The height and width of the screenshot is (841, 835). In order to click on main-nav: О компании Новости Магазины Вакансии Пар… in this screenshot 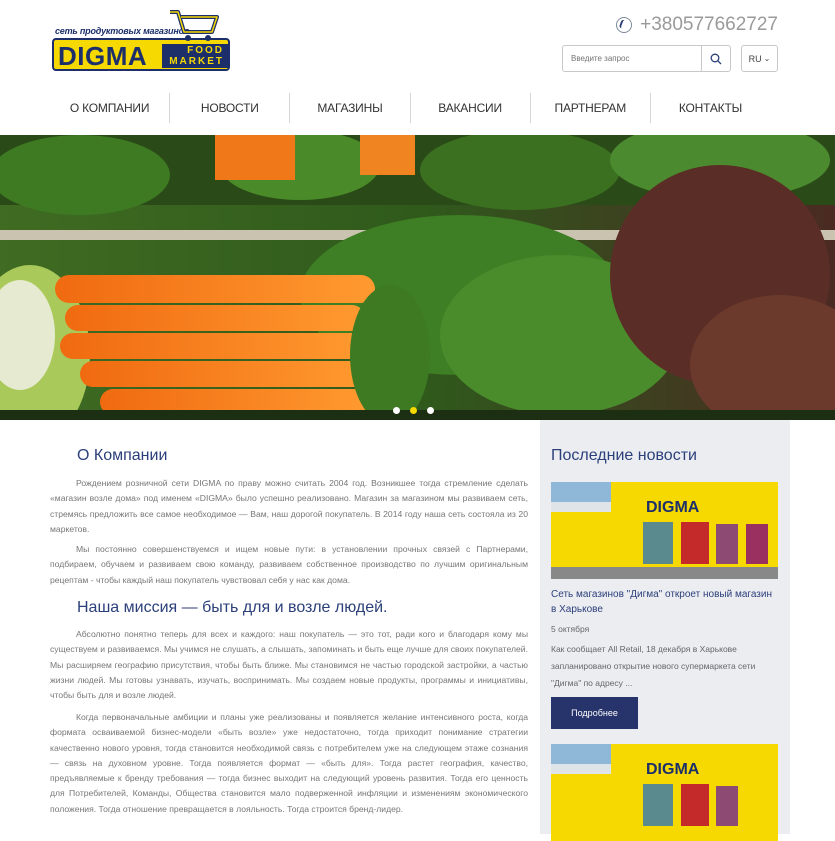, I will do `click(410, 108)`.